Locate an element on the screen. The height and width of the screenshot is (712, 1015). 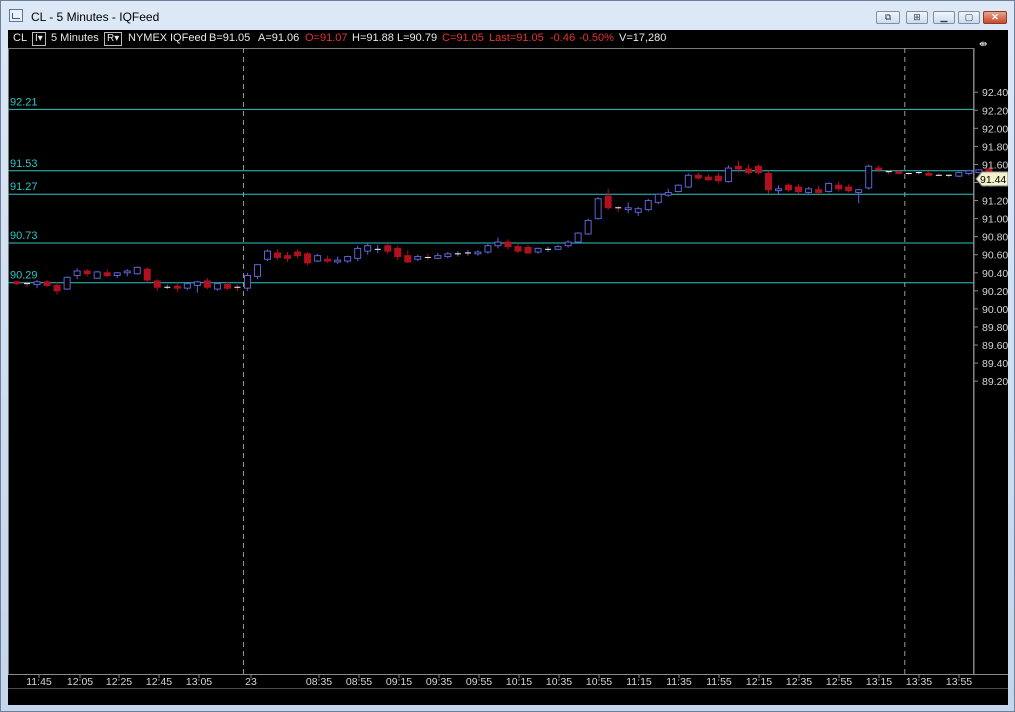
y-tick-label: 91.00 is located at coordinates (995, 220).